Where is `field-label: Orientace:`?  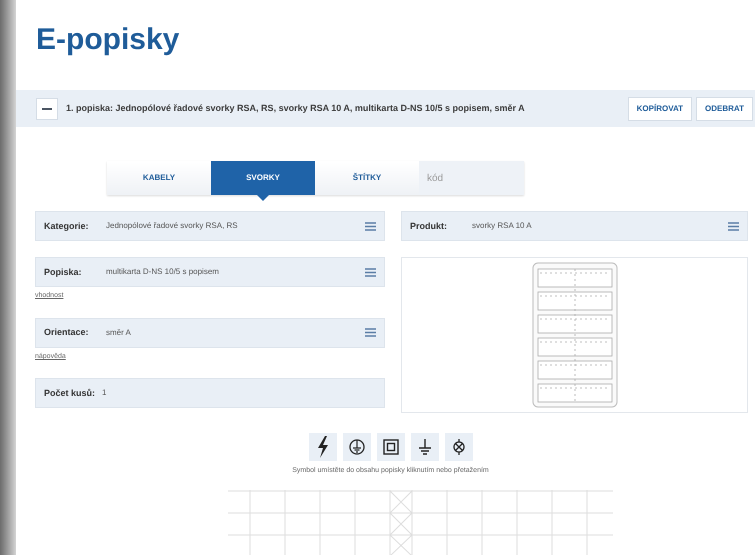 field-label: Orientace: is located at coordinates (67, 333).